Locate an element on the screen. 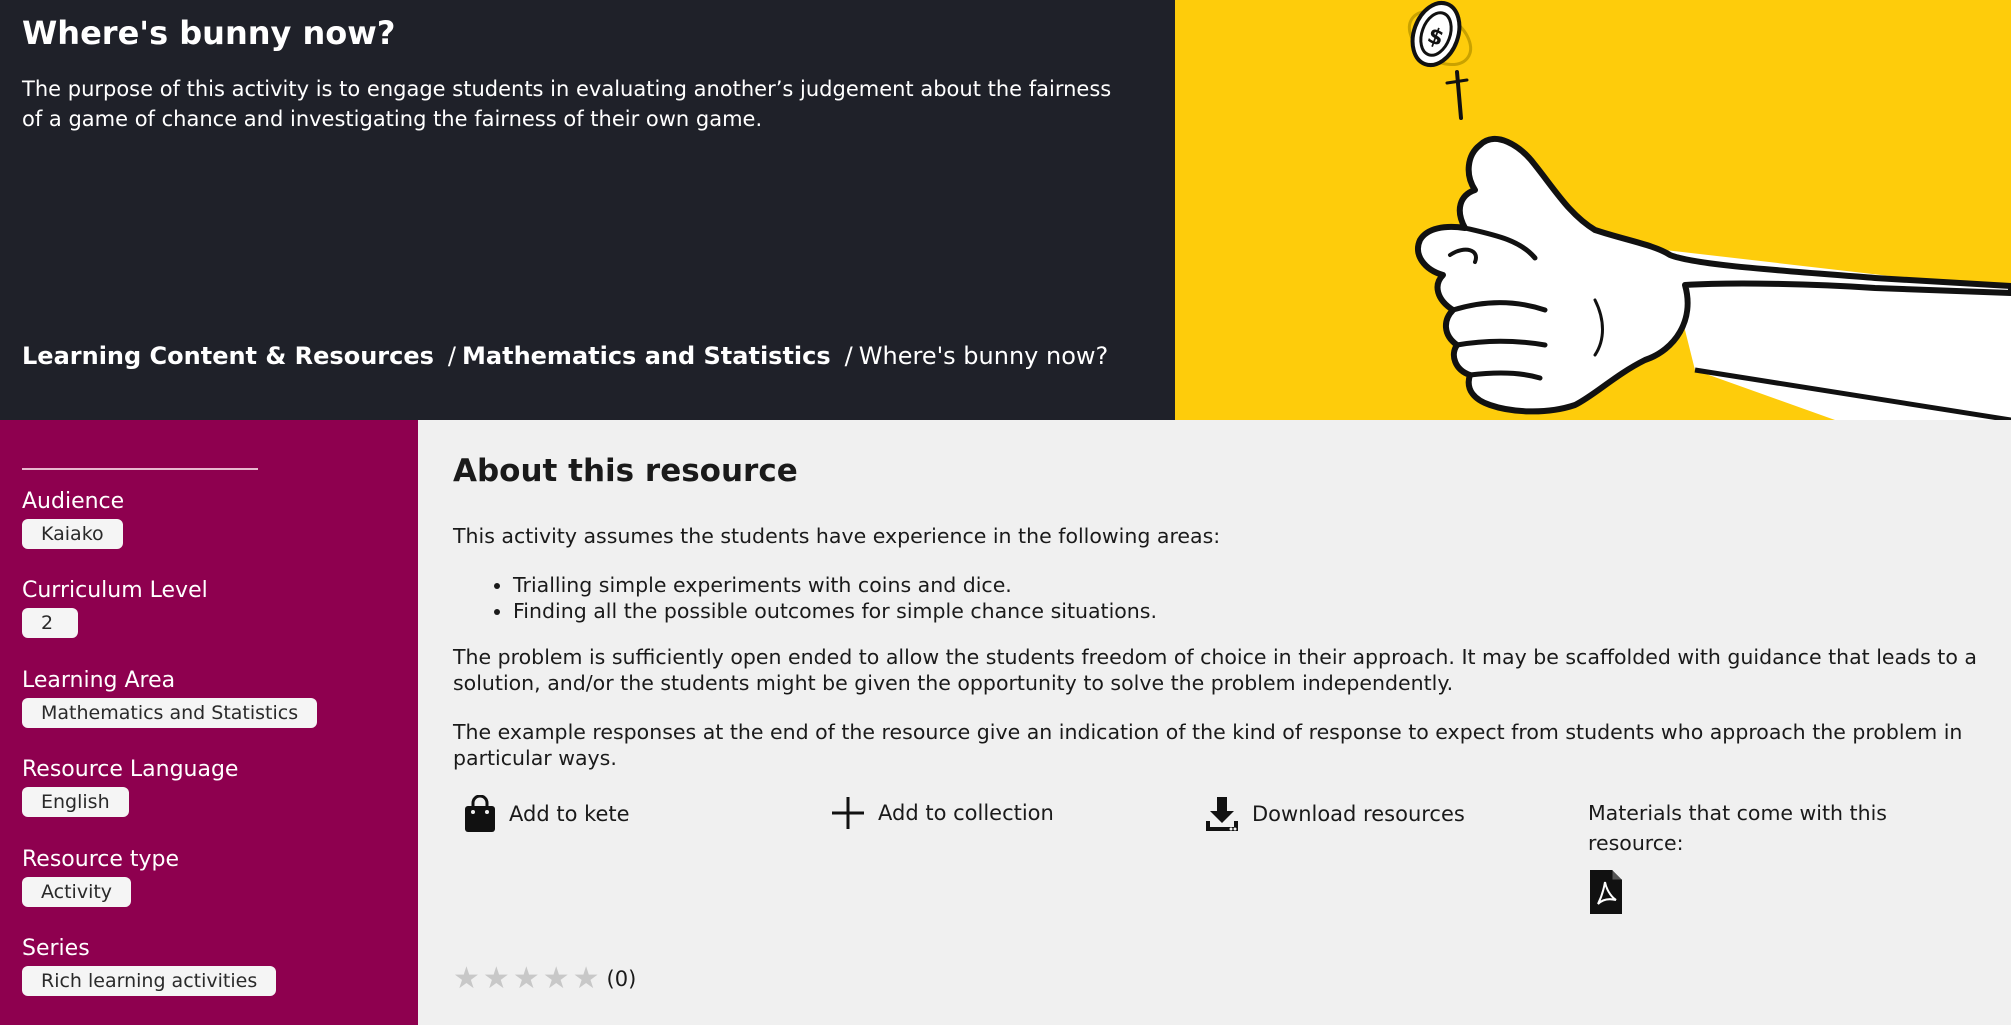 The height and width of the screenshot is (1025, 2011). page-title: Where's bunny now? is located at coordinates (209, 33).